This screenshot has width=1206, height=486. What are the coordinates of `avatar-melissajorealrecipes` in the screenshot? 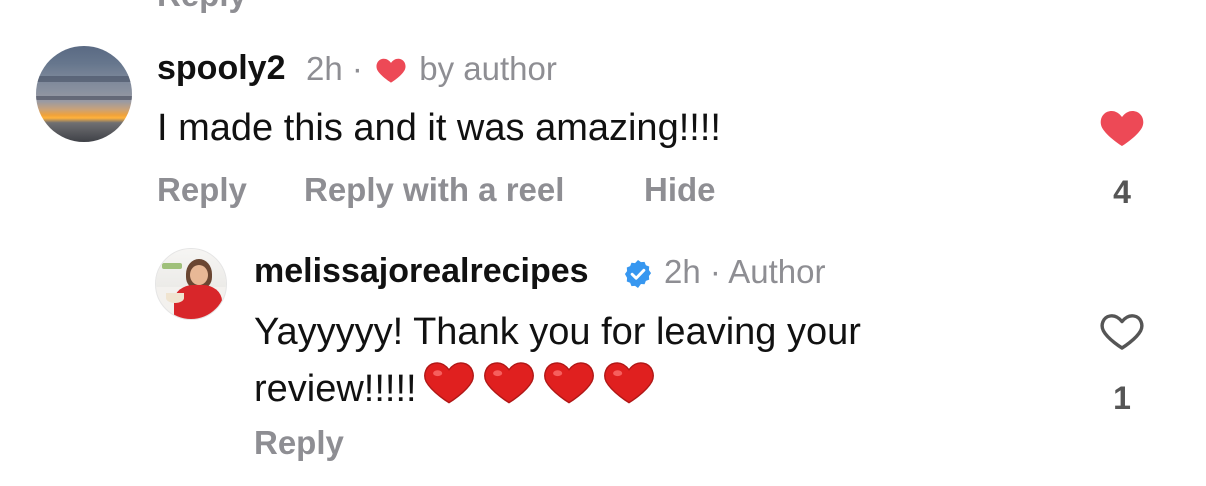 It's located at (191, 284).